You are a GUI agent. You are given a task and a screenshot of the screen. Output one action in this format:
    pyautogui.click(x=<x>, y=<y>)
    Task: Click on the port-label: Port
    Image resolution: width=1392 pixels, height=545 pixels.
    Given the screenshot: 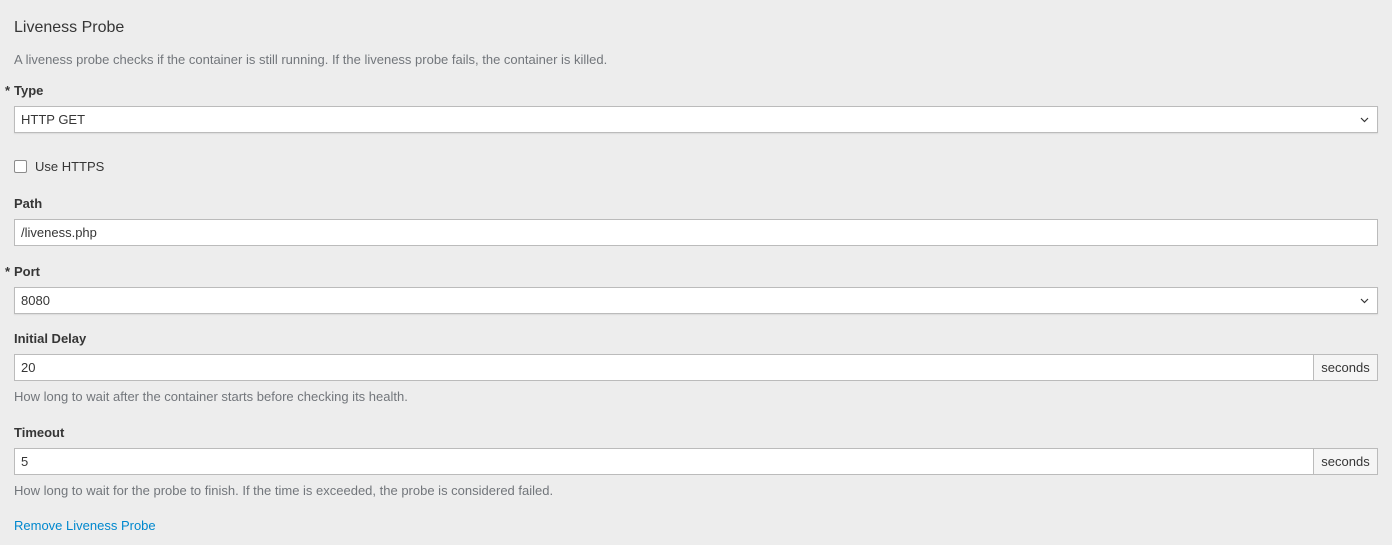 What is the action you would take?
    pyautogui.click(x=27, y=271)
    